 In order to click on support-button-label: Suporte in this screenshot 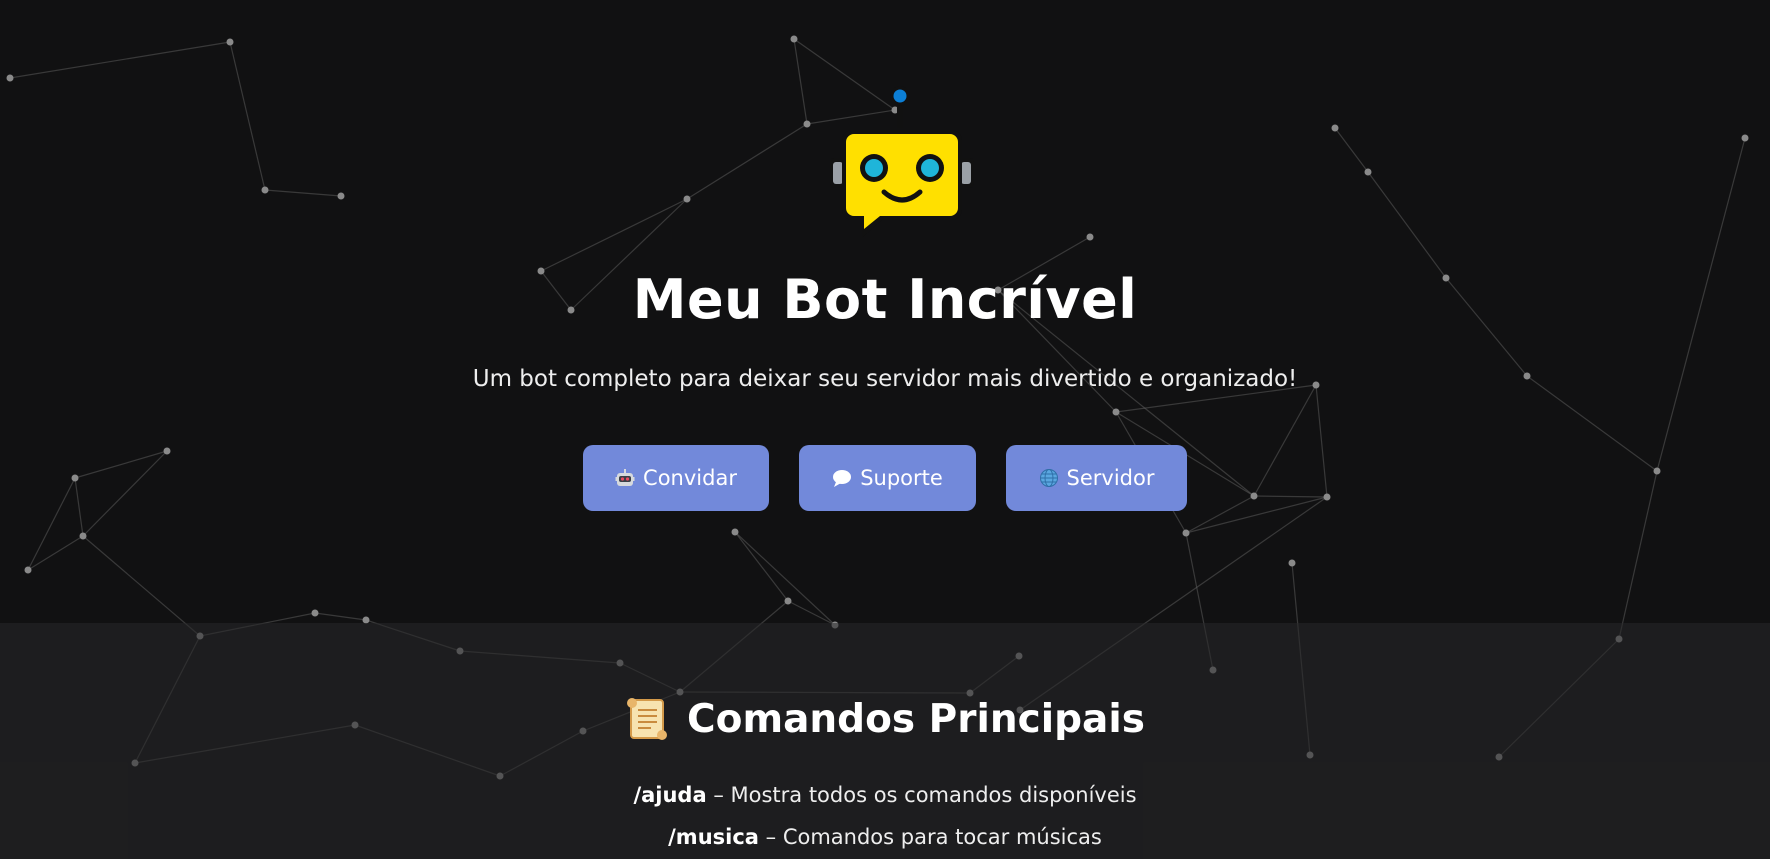, I will do `click(901, 478)`.